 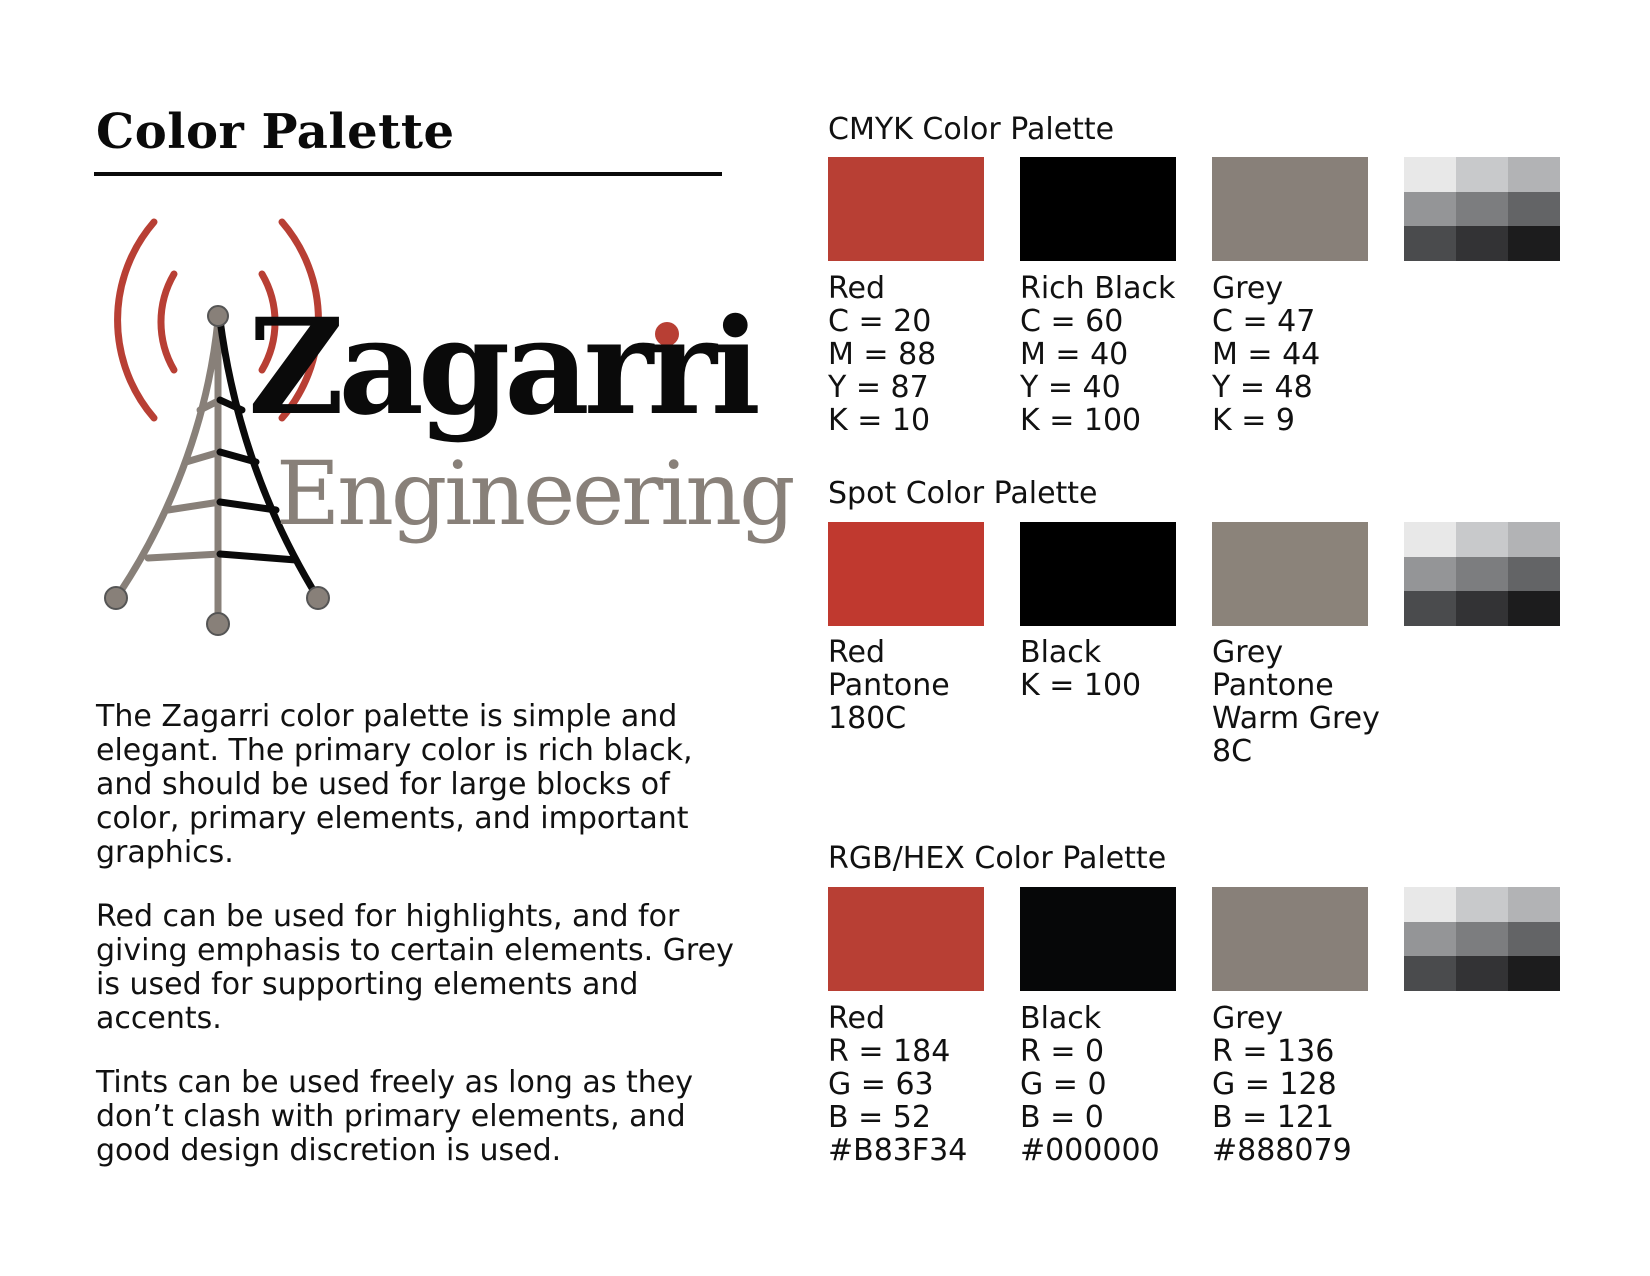 I want to click on swatch-value: C = 20, so click(x=880, y=321).